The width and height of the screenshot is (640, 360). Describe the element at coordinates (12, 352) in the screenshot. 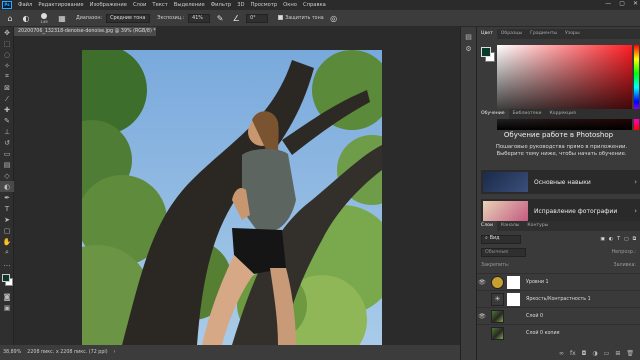

I see `zoom-level: 38,89%` at that location.